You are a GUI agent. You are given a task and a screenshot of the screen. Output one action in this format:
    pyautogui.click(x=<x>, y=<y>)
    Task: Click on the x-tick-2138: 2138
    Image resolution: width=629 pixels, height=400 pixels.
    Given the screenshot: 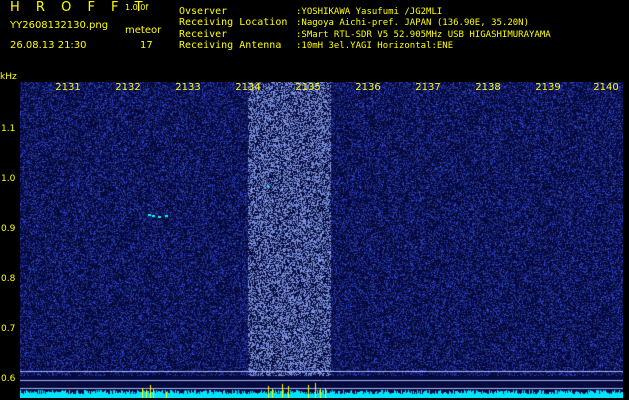 What is the action you would take?
    pyautogui.click(x=488, y=87)
    